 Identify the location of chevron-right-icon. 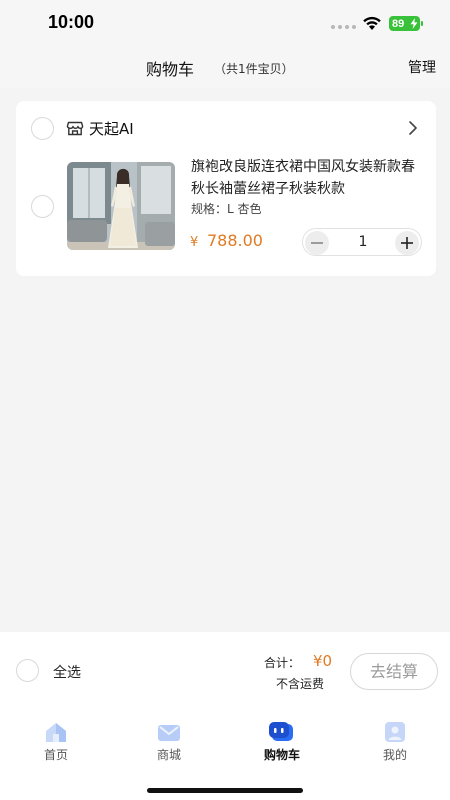
(413, 128).